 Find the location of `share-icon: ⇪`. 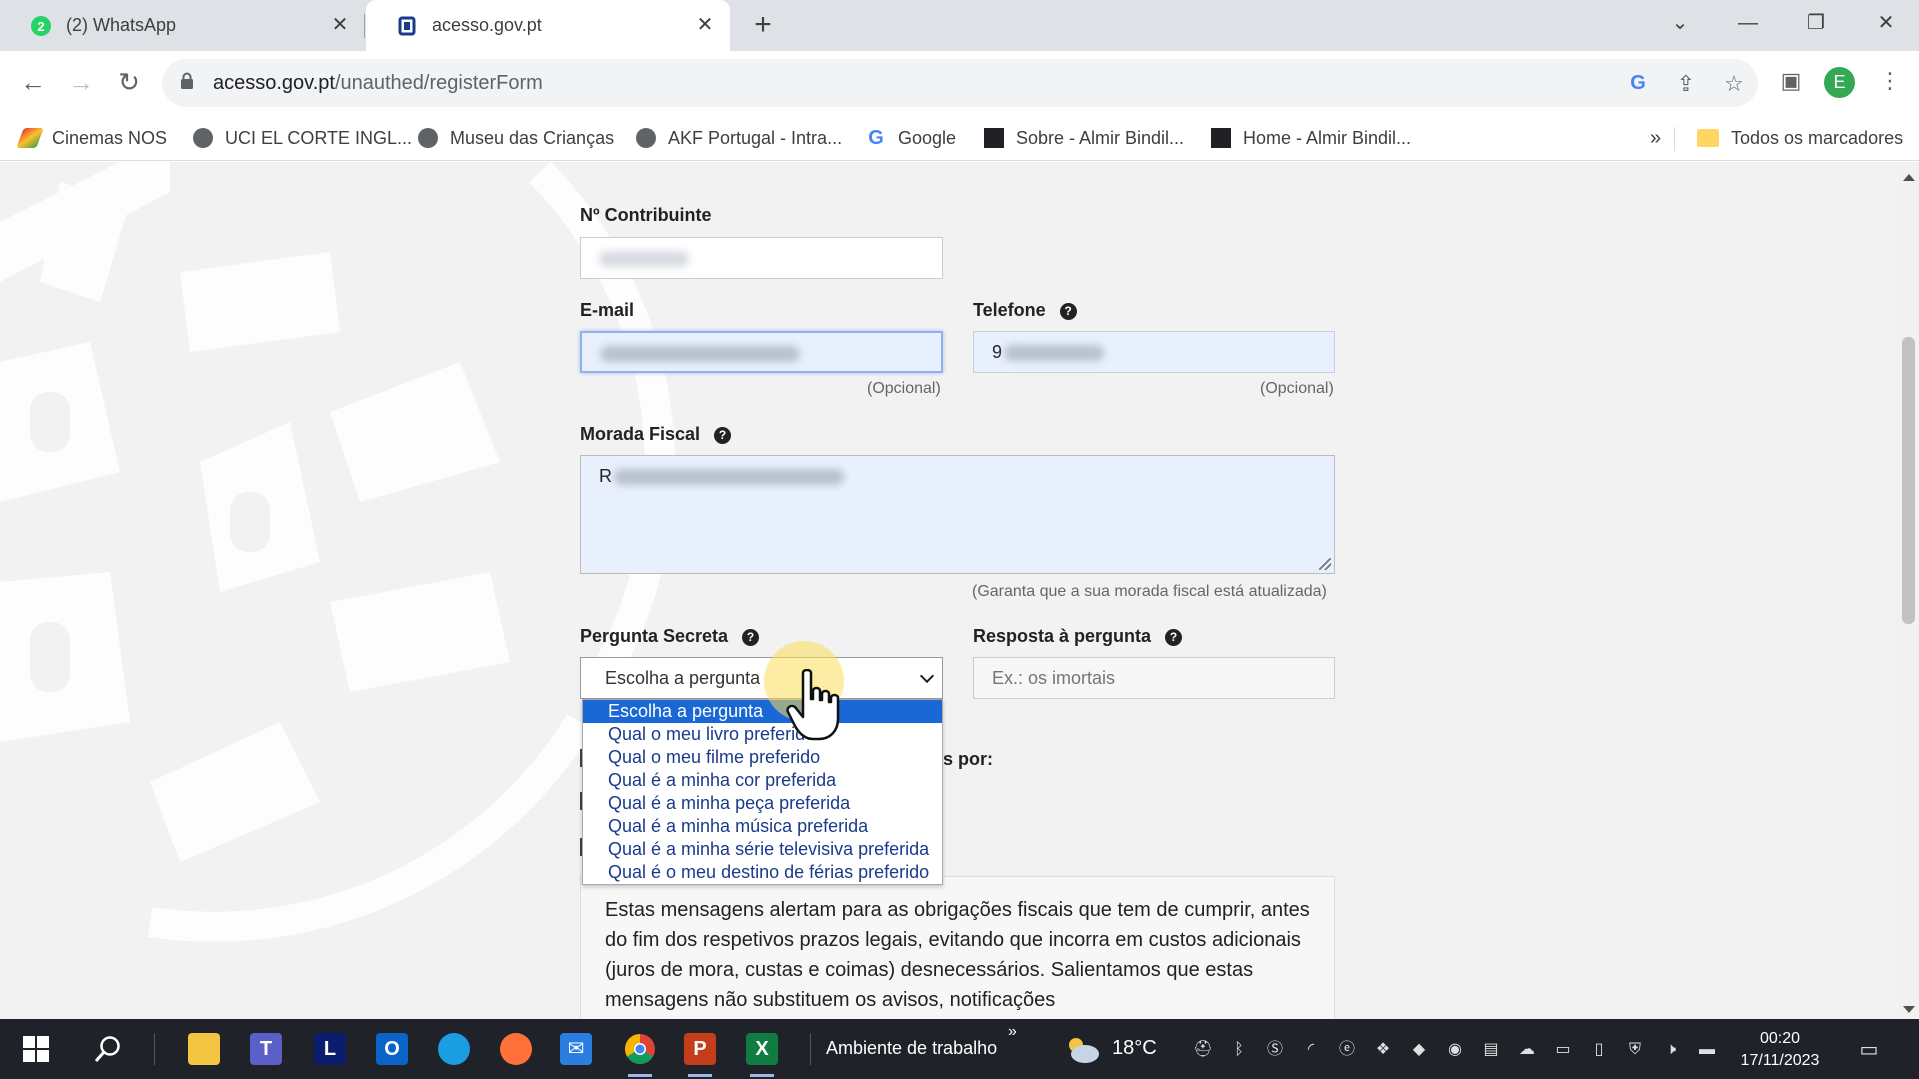

share-icon: ⇪ is located at coordinates (1686, 84).